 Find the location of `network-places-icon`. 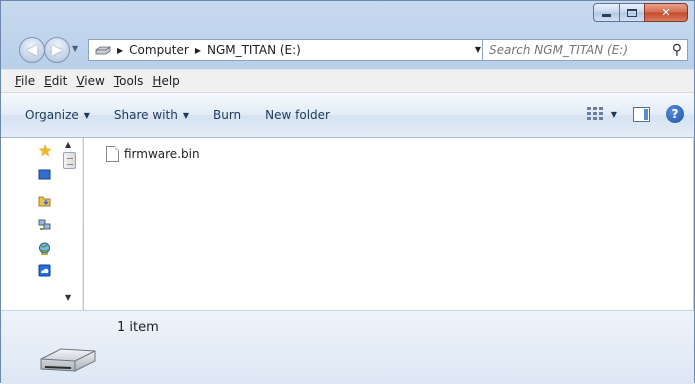

network-places-icon is located at coordinates (44, 224).